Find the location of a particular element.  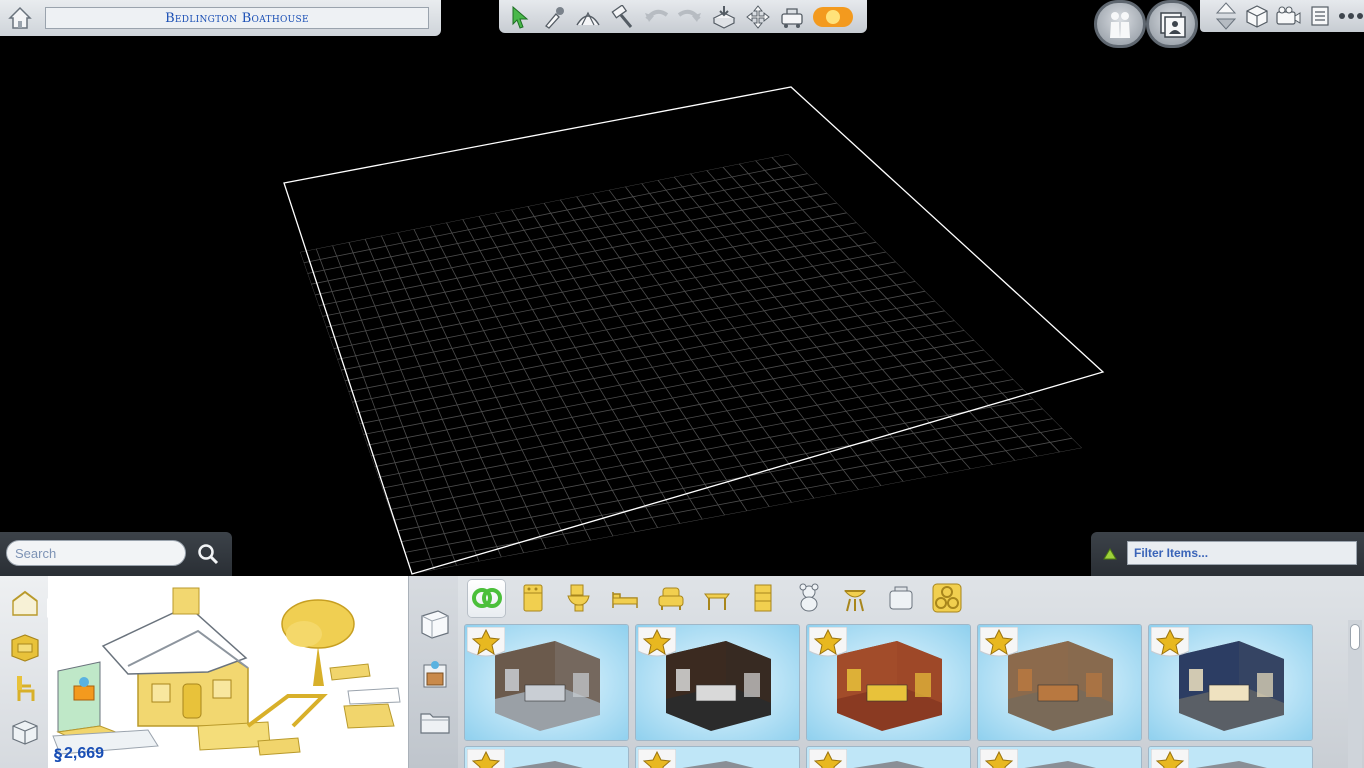

armchair-icon is located at coordinates (670, 598).